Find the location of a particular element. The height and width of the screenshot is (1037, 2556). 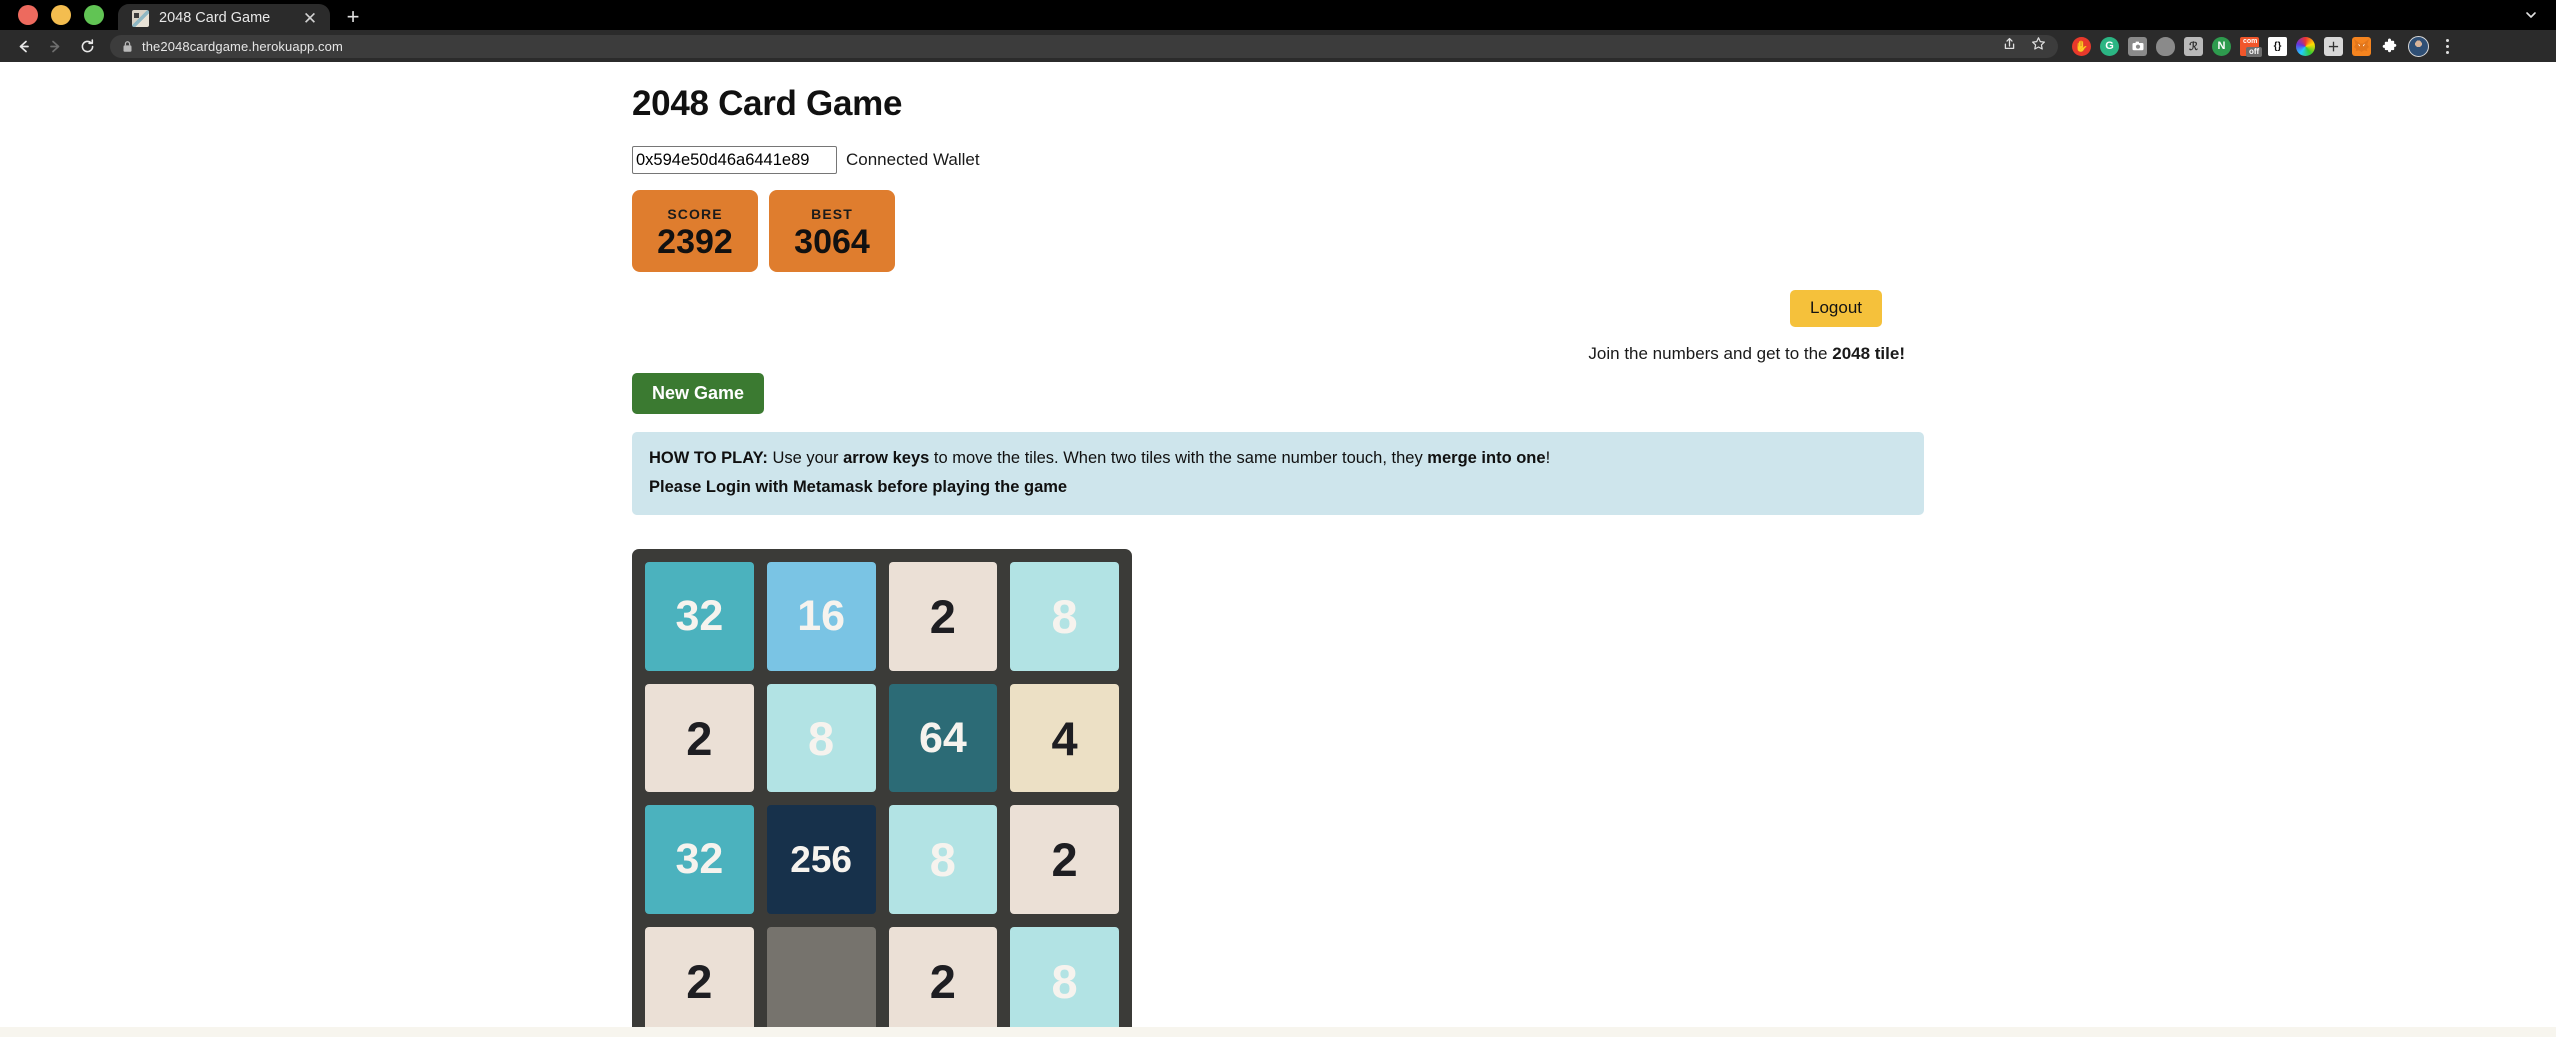

extension-off-badge: off is located at coordinates (2254, 51).